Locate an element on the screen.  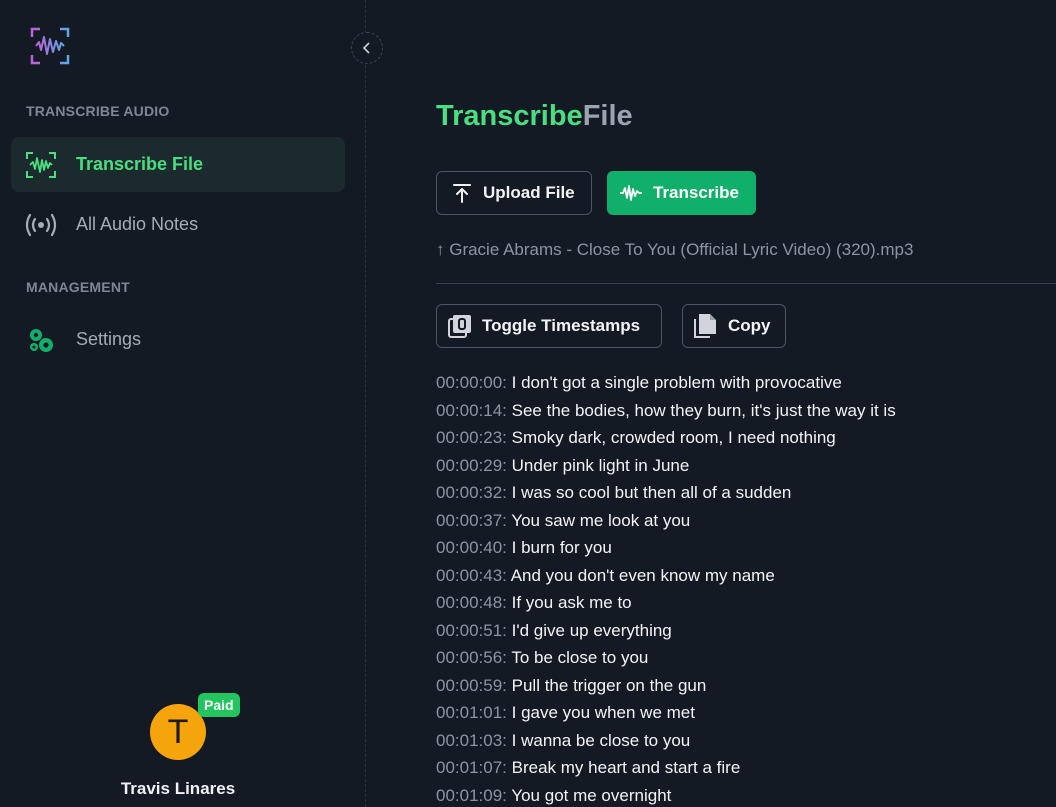
timestamp: 00:00:32: is located at coordinates (471, 492).